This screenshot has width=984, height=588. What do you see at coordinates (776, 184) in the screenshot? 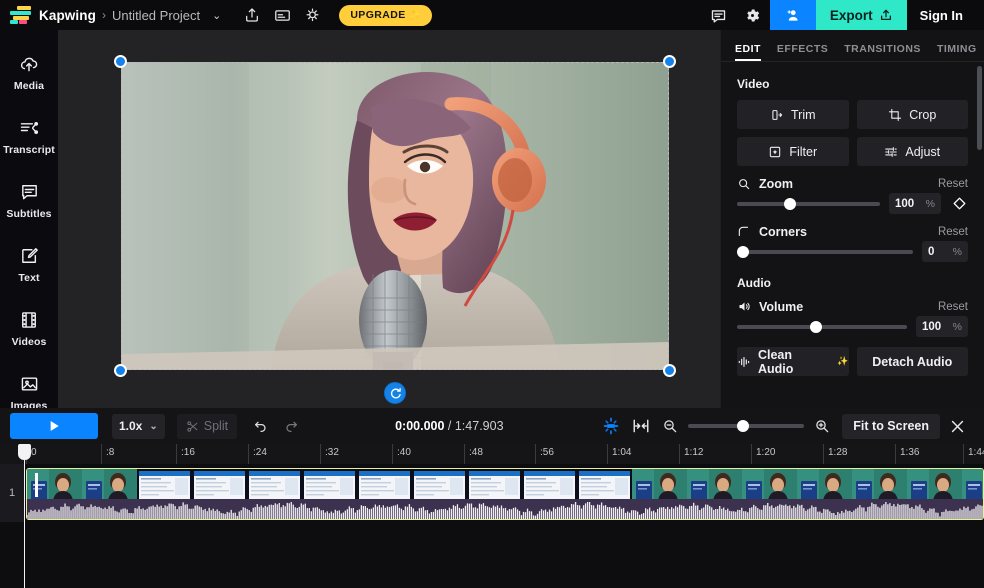
I see `zoom-label: Zoom` at bounding box center [776, 184].